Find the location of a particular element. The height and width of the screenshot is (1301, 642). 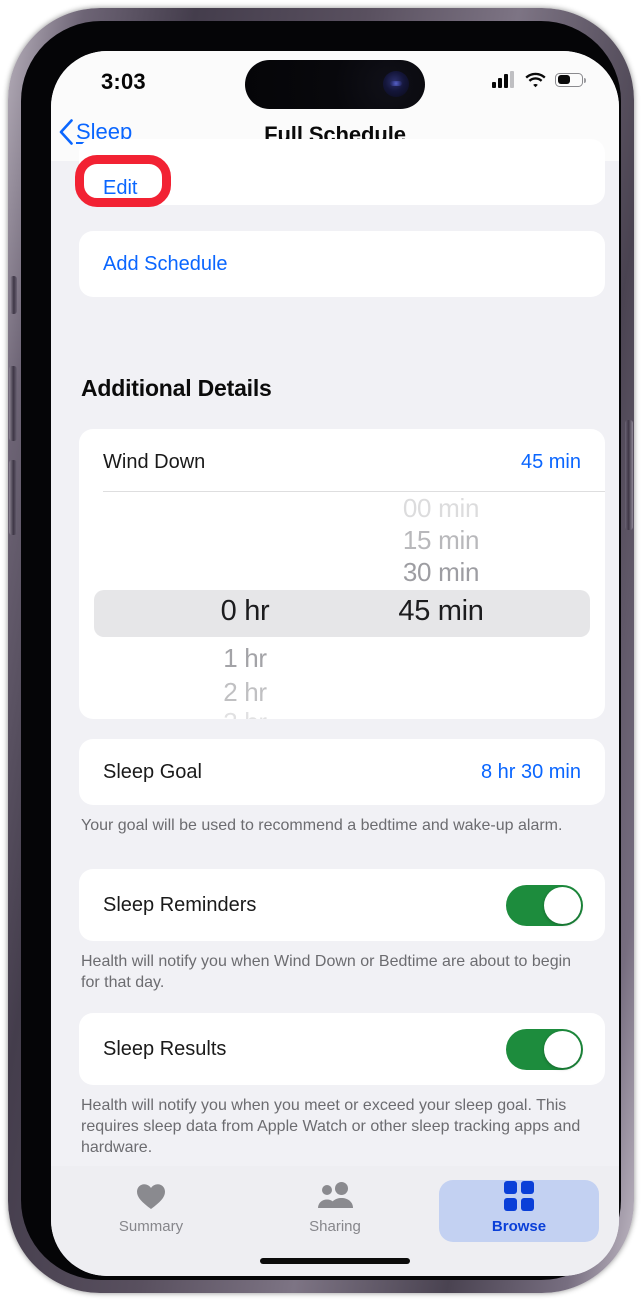

status-indicators is located at coordinates (539, 79).